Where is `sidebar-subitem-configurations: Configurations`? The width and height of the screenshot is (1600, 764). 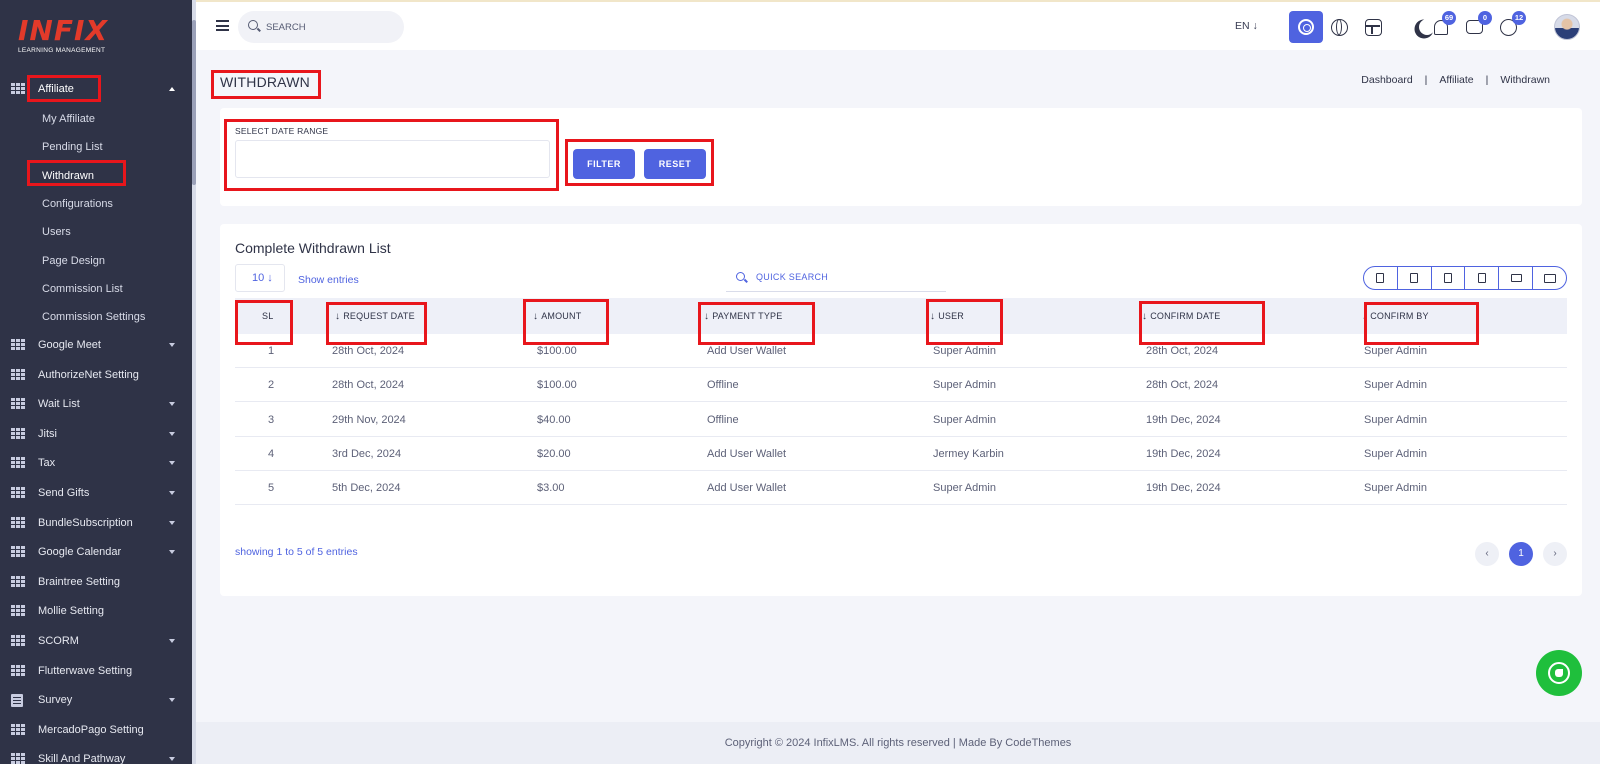
sidebar-subitem-configurations: Configurations is located at coordinates (77, 204).